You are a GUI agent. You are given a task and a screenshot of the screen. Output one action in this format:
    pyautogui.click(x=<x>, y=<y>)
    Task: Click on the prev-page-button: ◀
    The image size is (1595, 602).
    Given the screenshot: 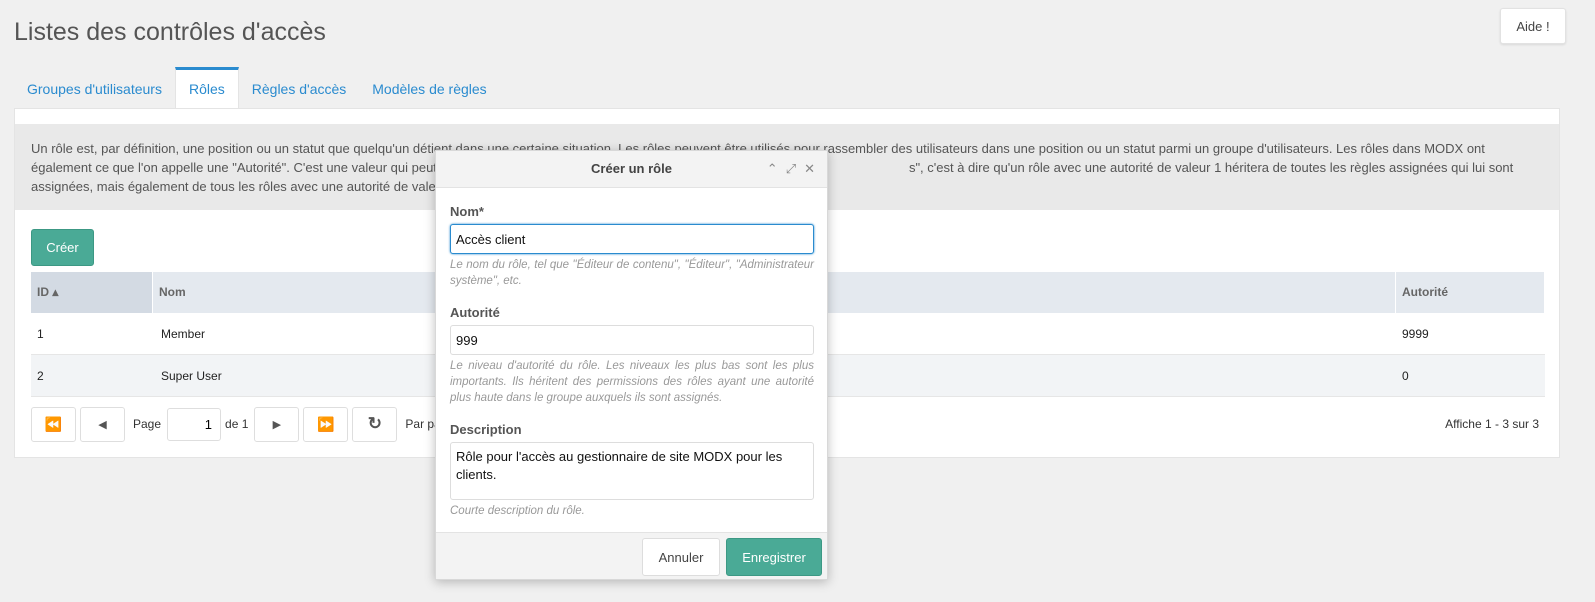 What is the action you would take?
    pyautogui.click(x=102, y=424)
    